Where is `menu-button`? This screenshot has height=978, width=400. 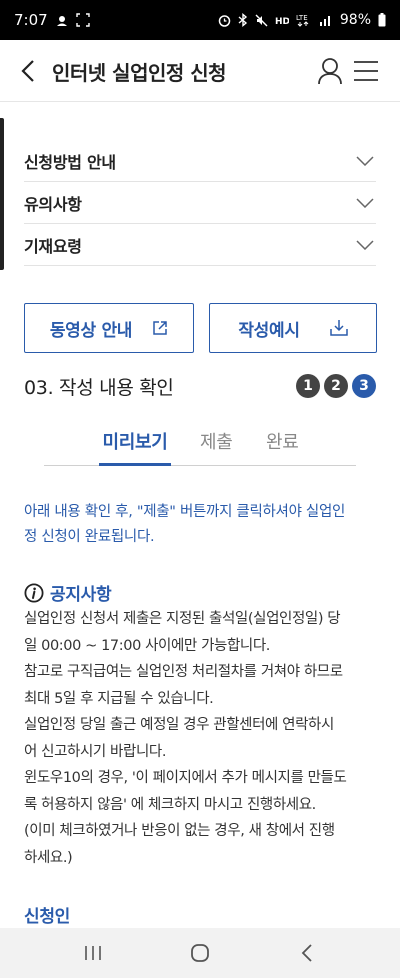
menu-button is located at coordinates (366, 71).